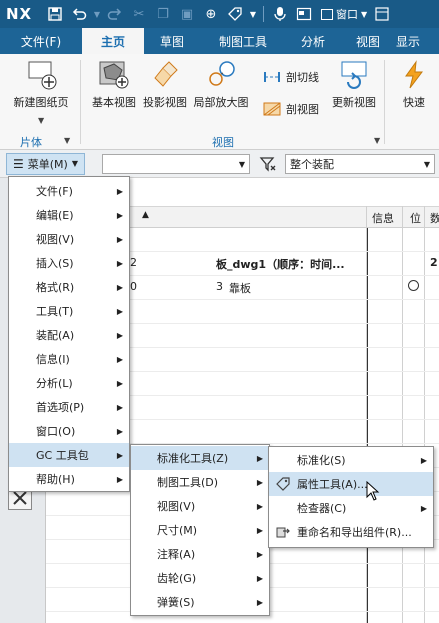 The width and height of the screenshot is (439, 623). What do you see at coordinates (166, 74) in the screenshot?
I see `projected-view-icon` at bounding box center [166, 74].